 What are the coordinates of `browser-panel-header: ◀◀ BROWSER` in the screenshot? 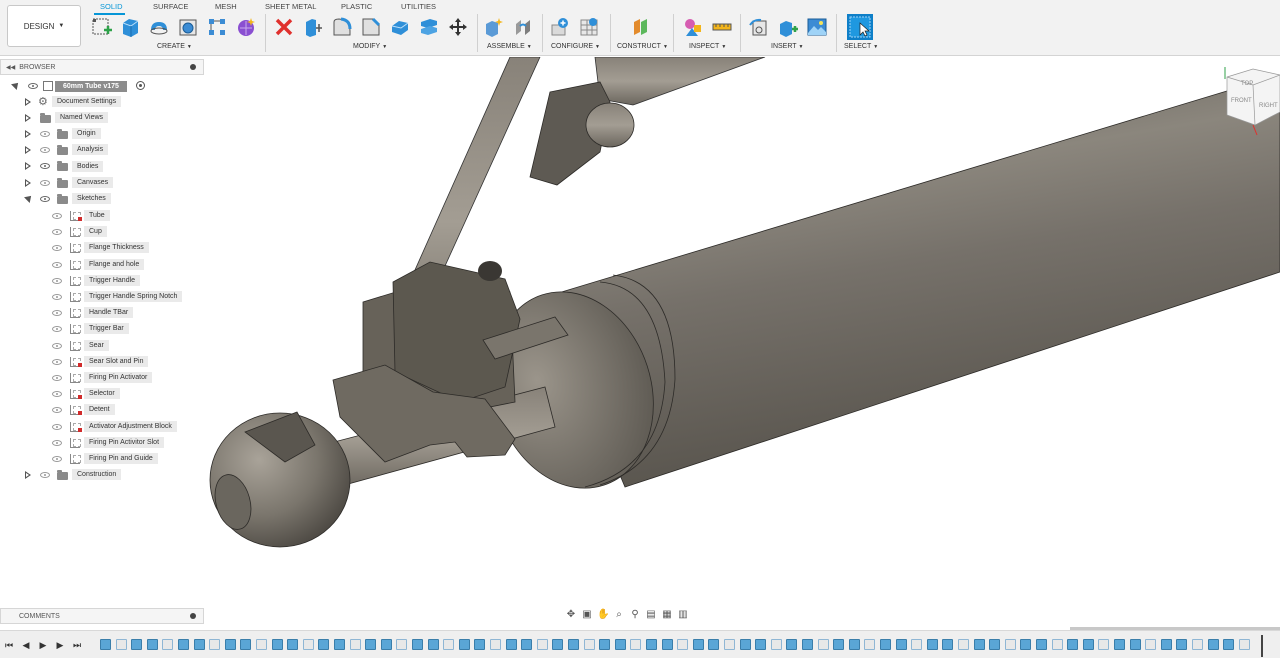 It's located at (102, 67).